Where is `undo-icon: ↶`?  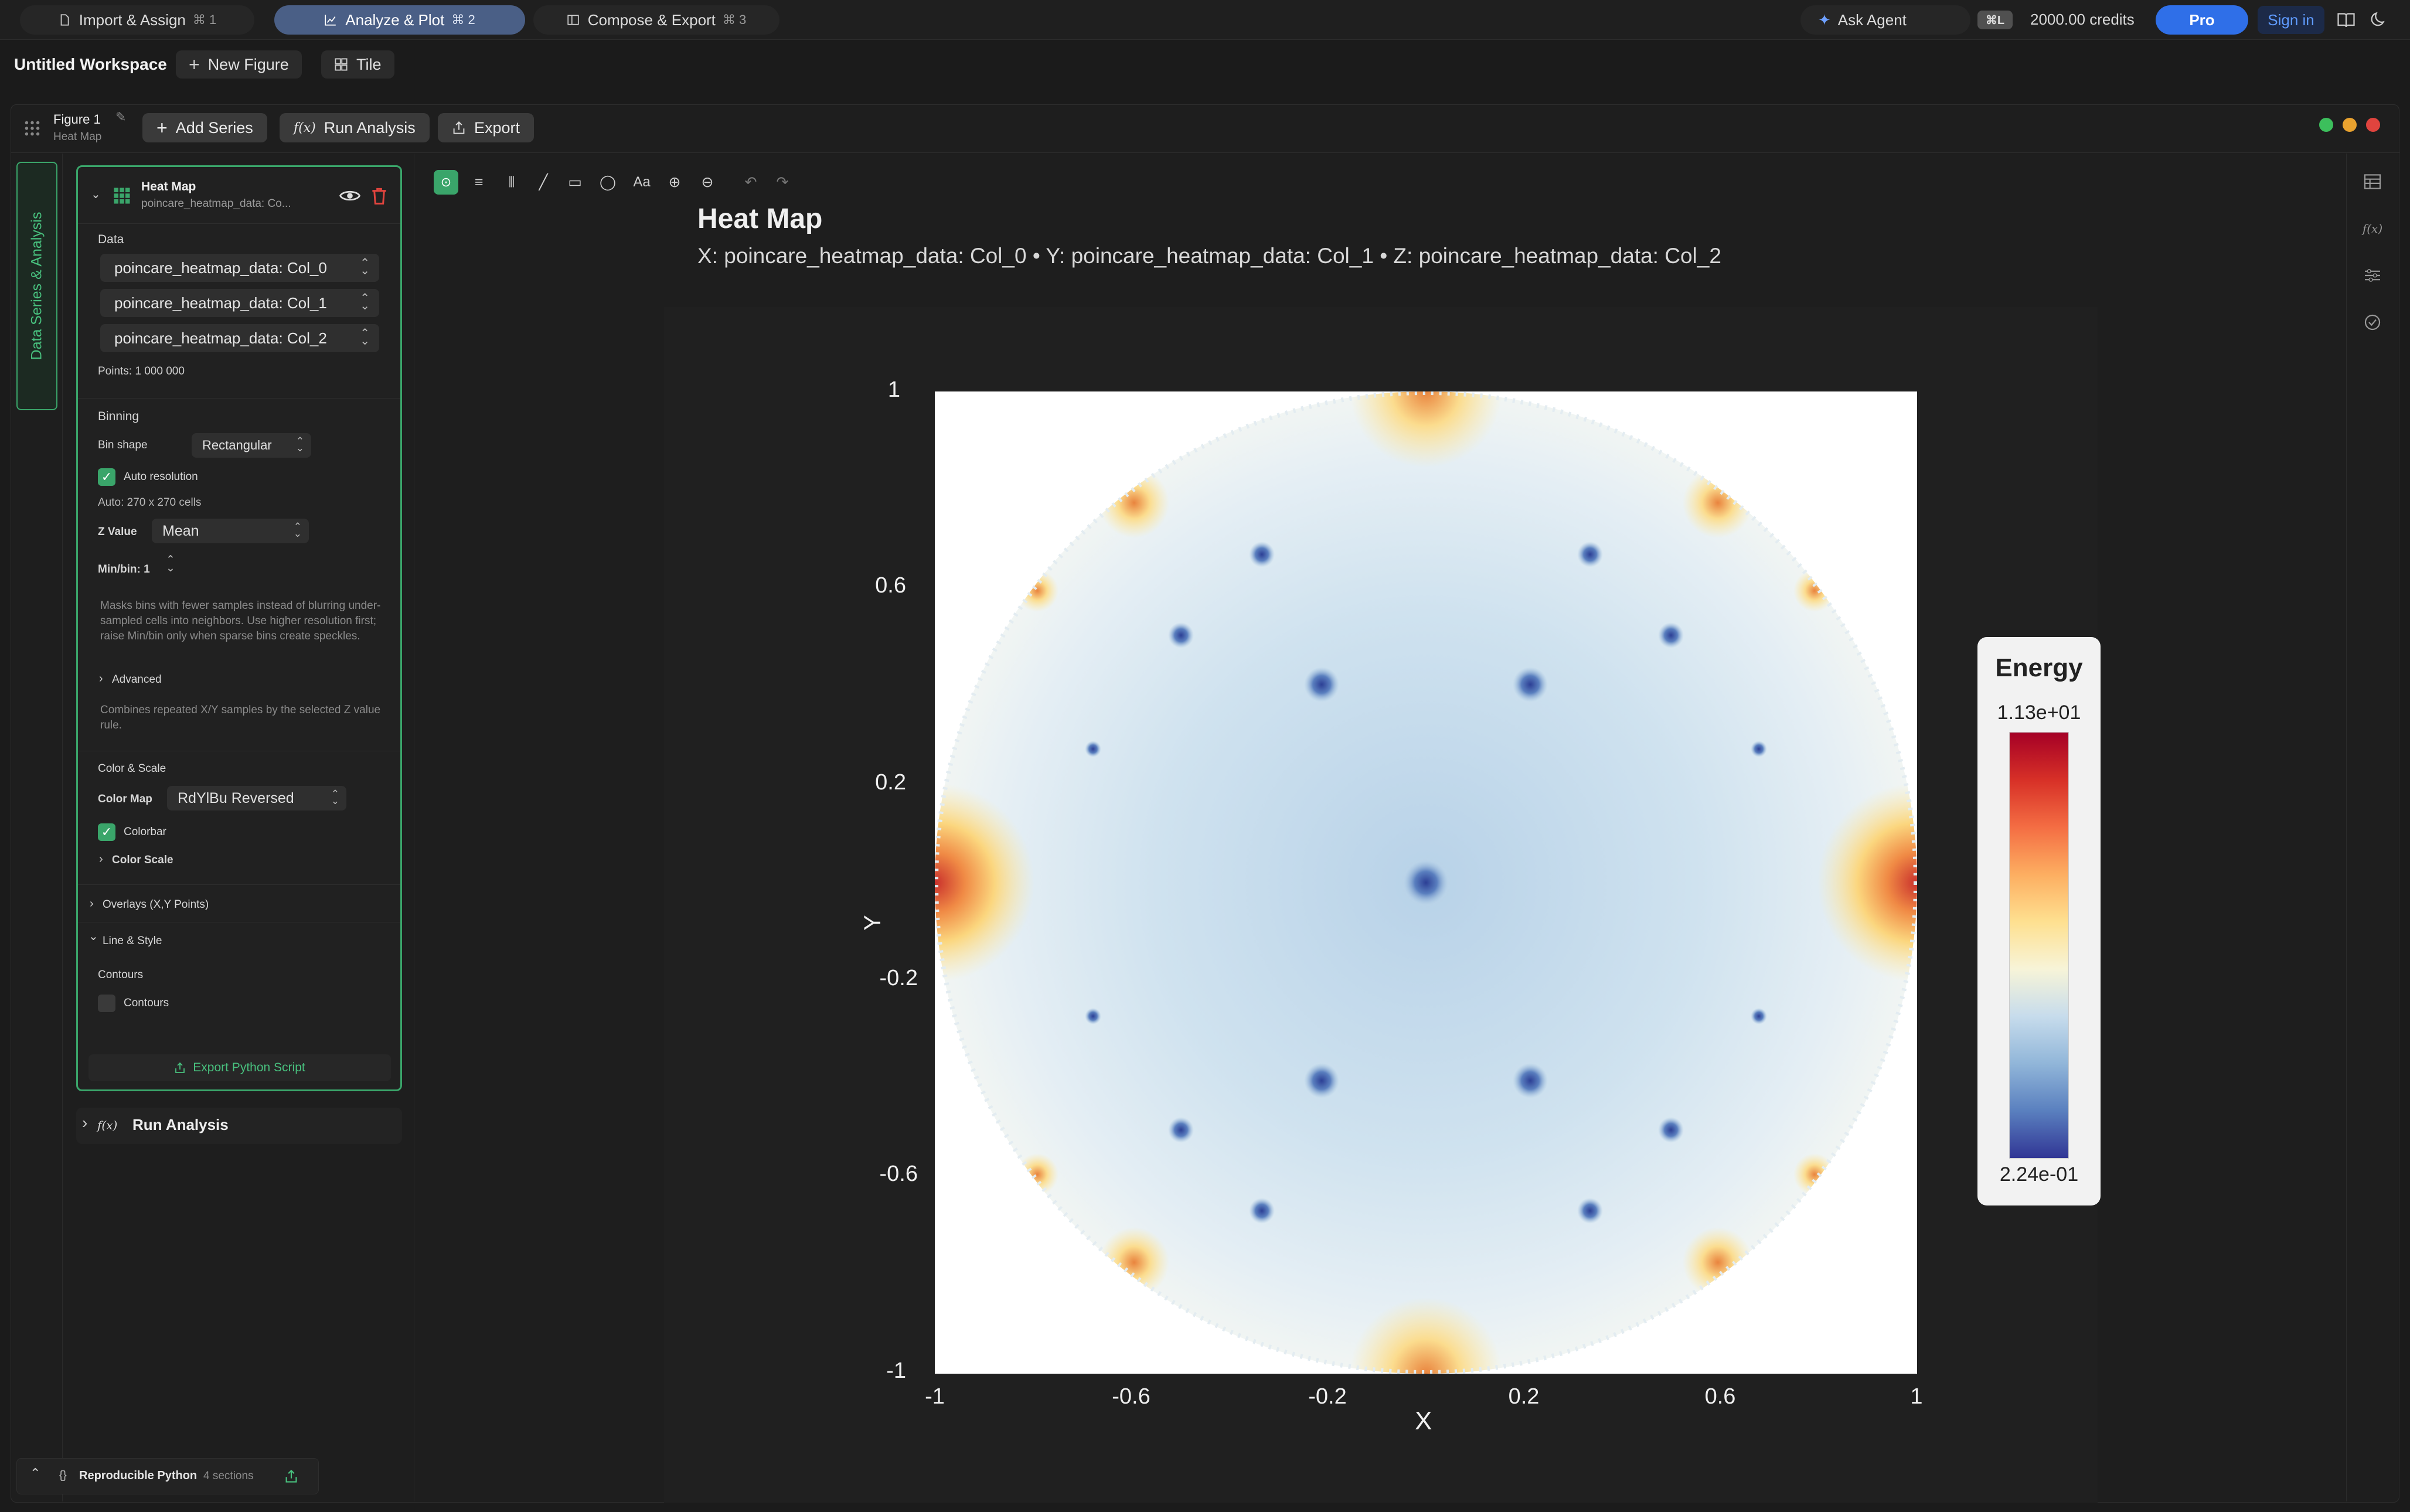
undo-icon: ↶ is located at coordinates (750, 182).